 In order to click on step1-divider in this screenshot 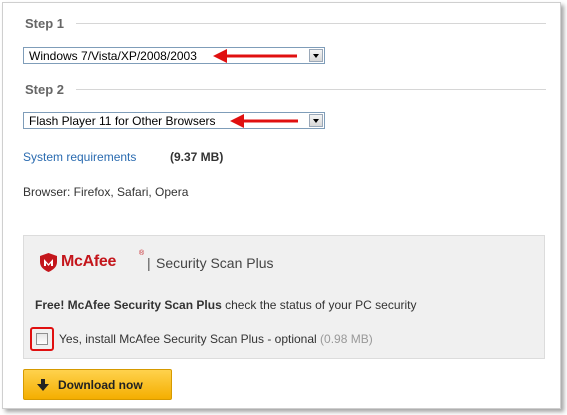, I will do `click(311, 23)`.